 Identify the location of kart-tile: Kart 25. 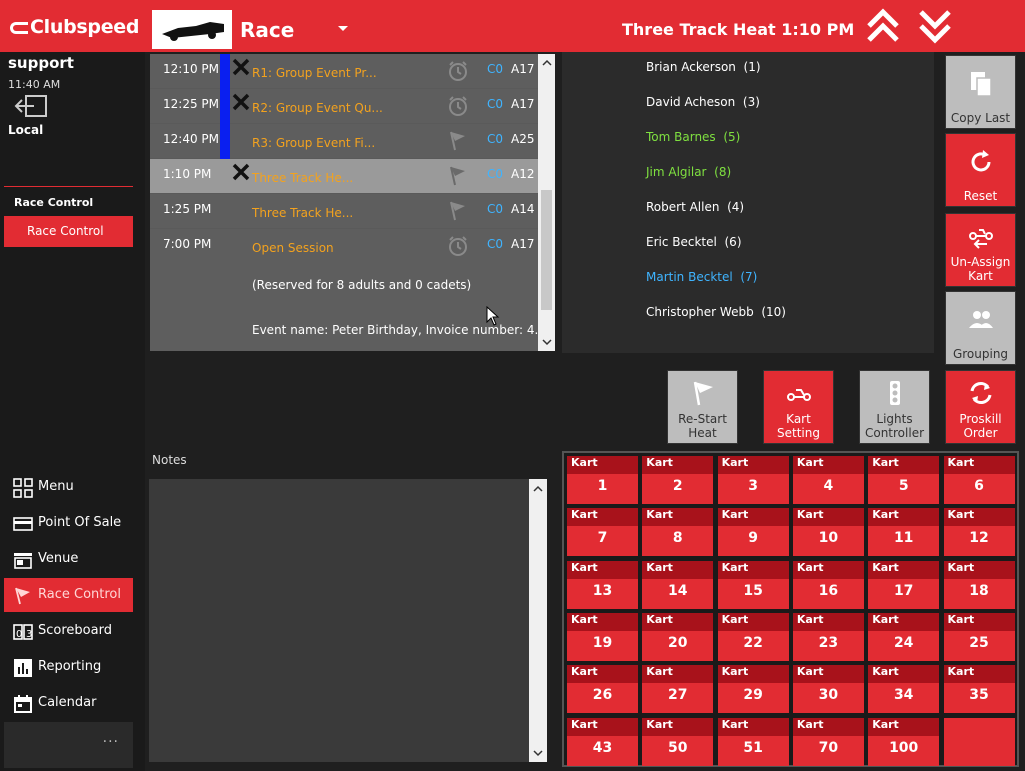
(979, 636).